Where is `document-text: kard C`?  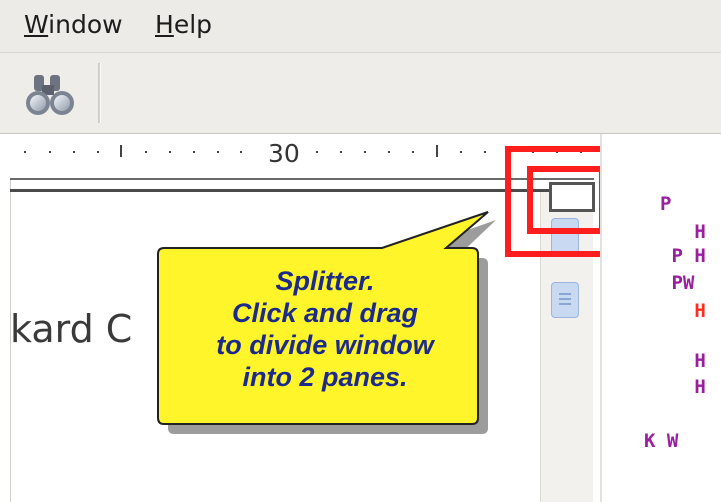
document-text: kard C is located at coordinates (71, 329).